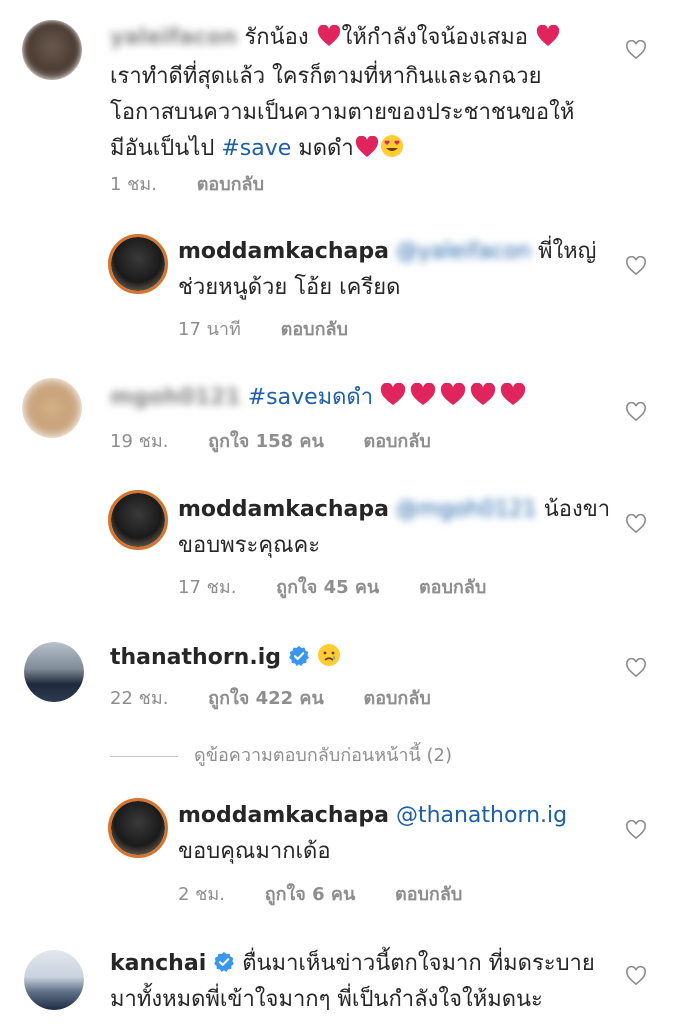  I want to click on mention-link: @thanathorn.ig, so click(481, 815).